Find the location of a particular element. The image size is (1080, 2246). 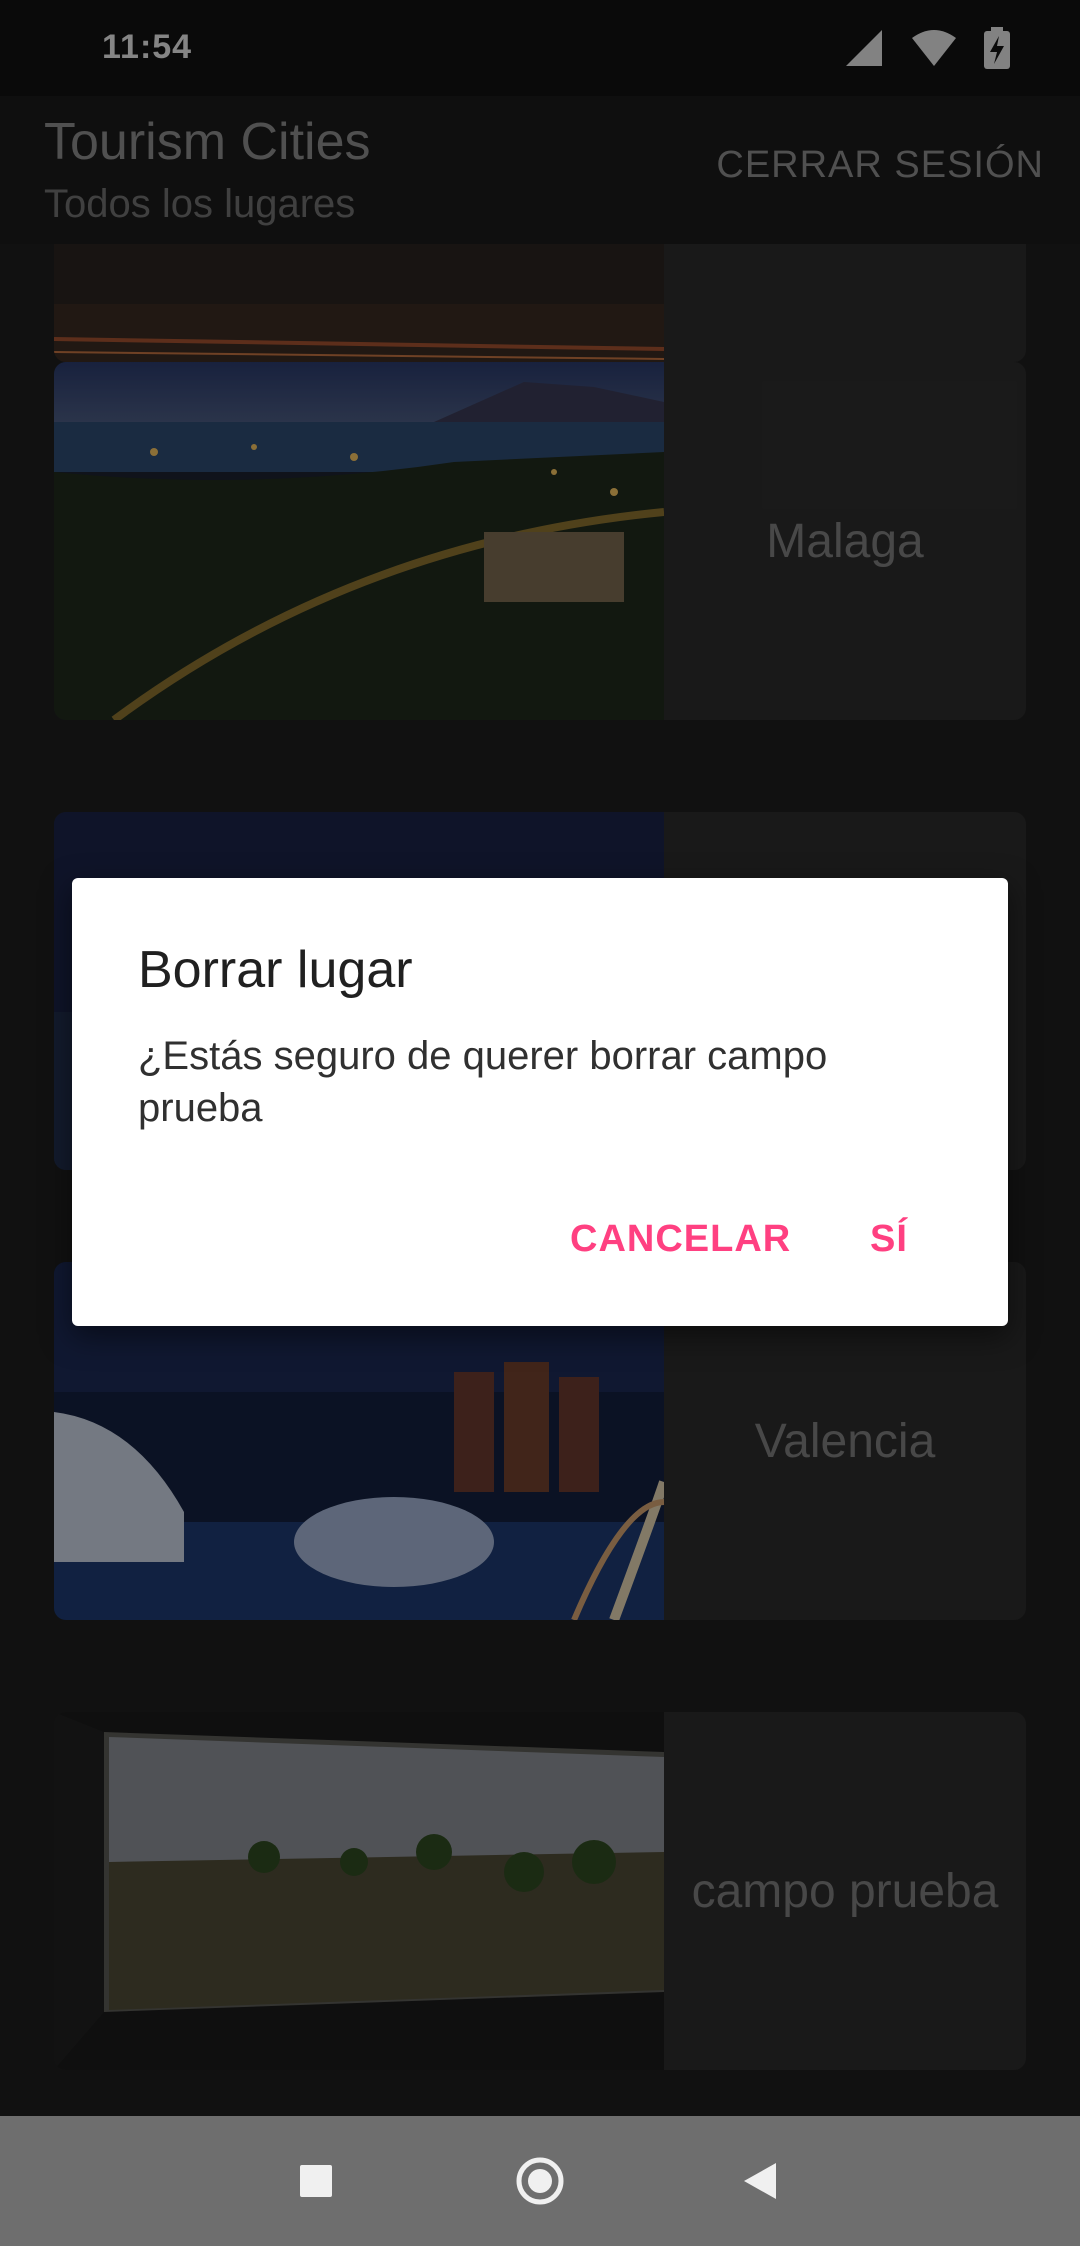

status-bar: 11:54 is located at coordinates (540, 48).